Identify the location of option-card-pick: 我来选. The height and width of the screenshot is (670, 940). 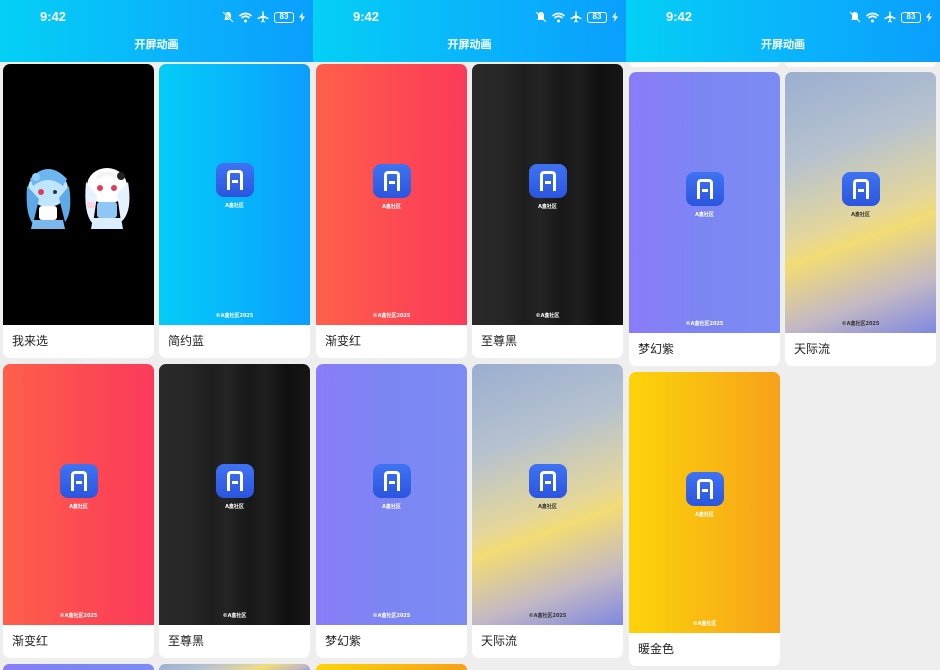
(78, 211).